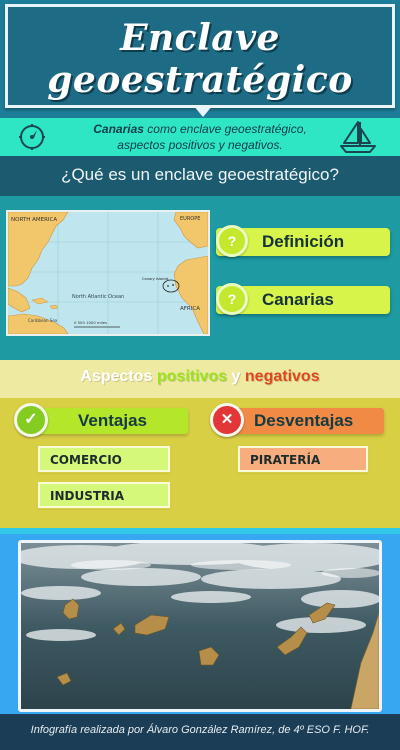 This screenshot has width=400, height=750. What do you see at coordinates (225, 129) in the screenshot?
I see `subtitle-rest: como enclave geoestratégico,` at bounding box center [225, 129].